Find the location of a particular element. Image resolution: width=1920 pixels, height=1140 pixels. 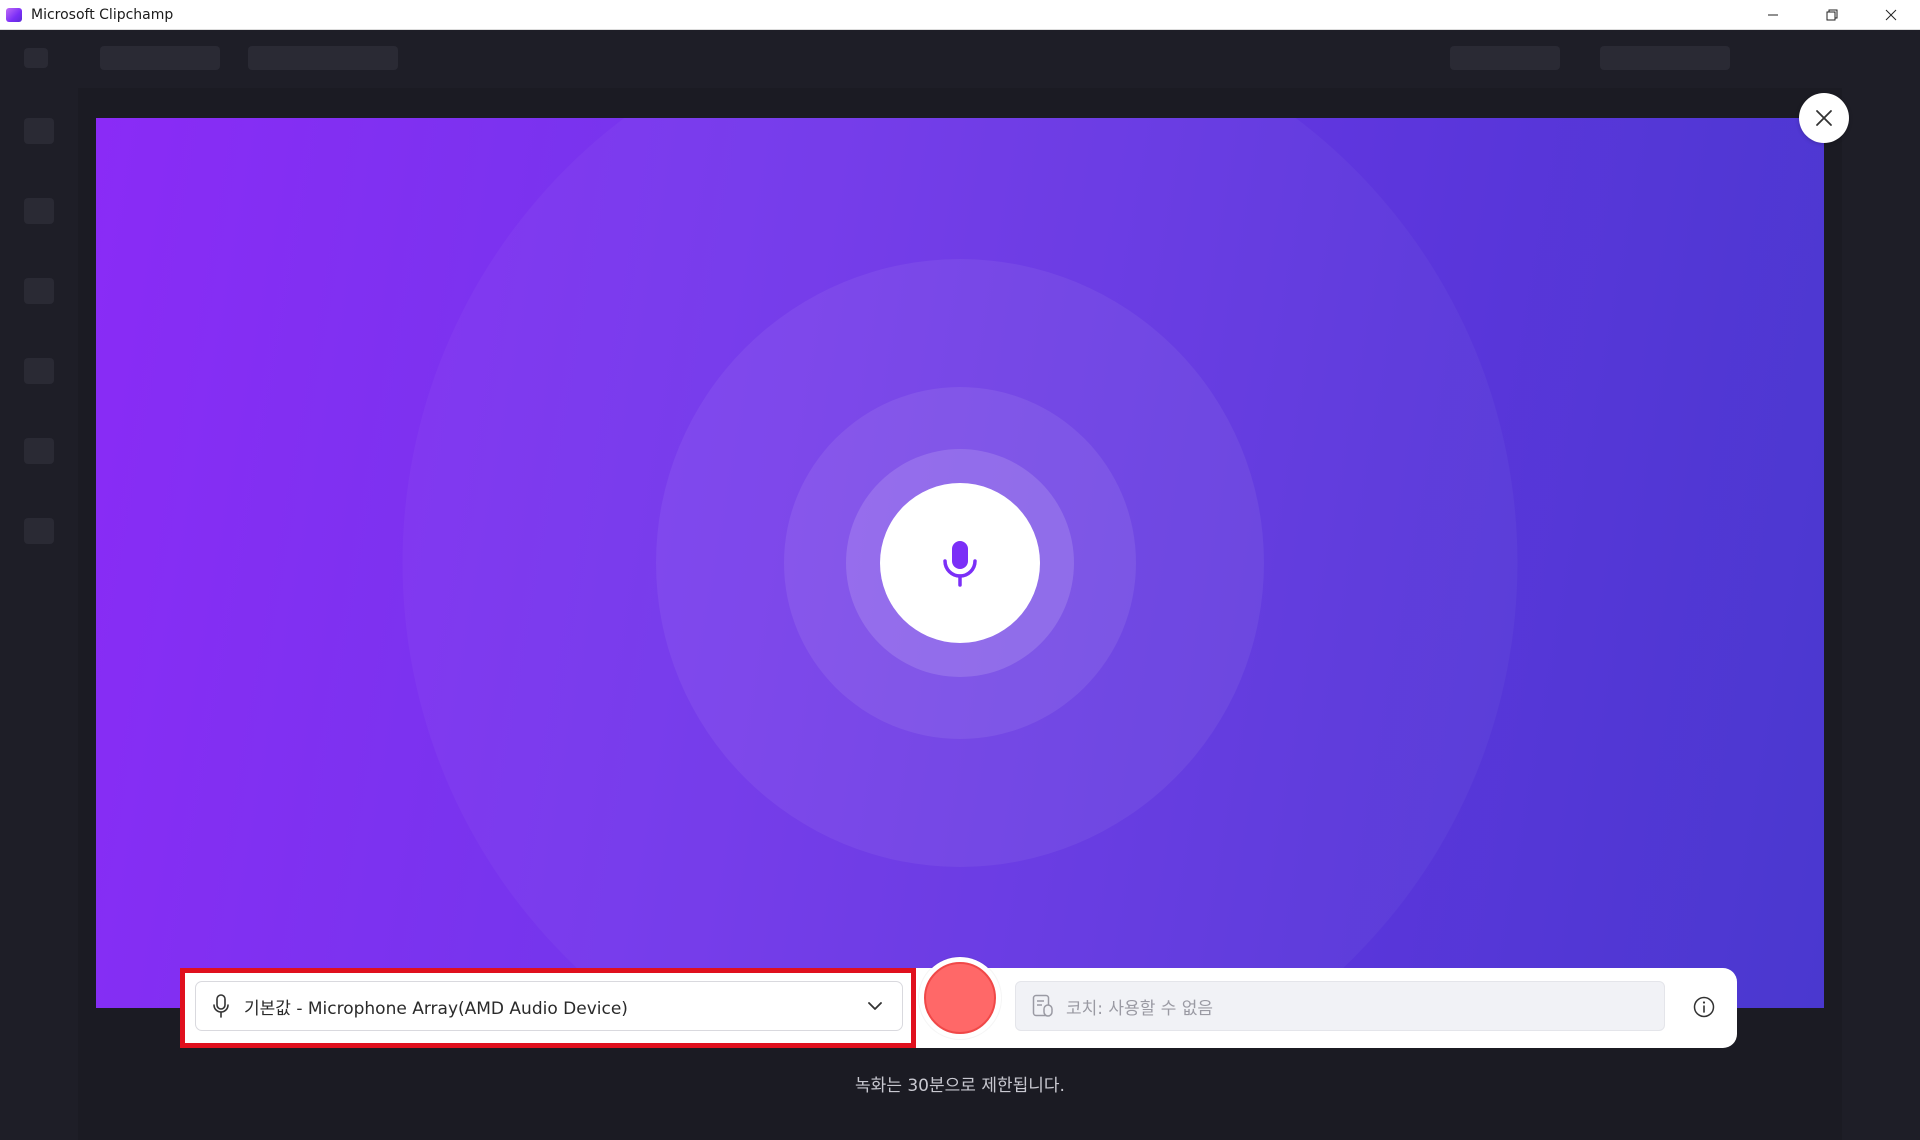

record-button-ring is located at coordinates (960, 998).